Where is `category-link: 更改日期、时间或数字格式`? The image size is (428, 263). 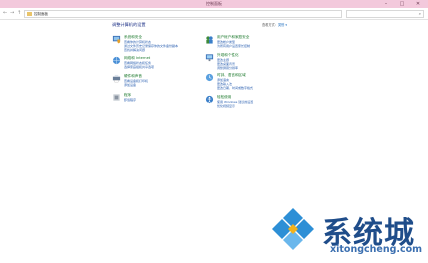
category-link: 更改日期、时间或数字格式 is located at coordinates (235, 88).